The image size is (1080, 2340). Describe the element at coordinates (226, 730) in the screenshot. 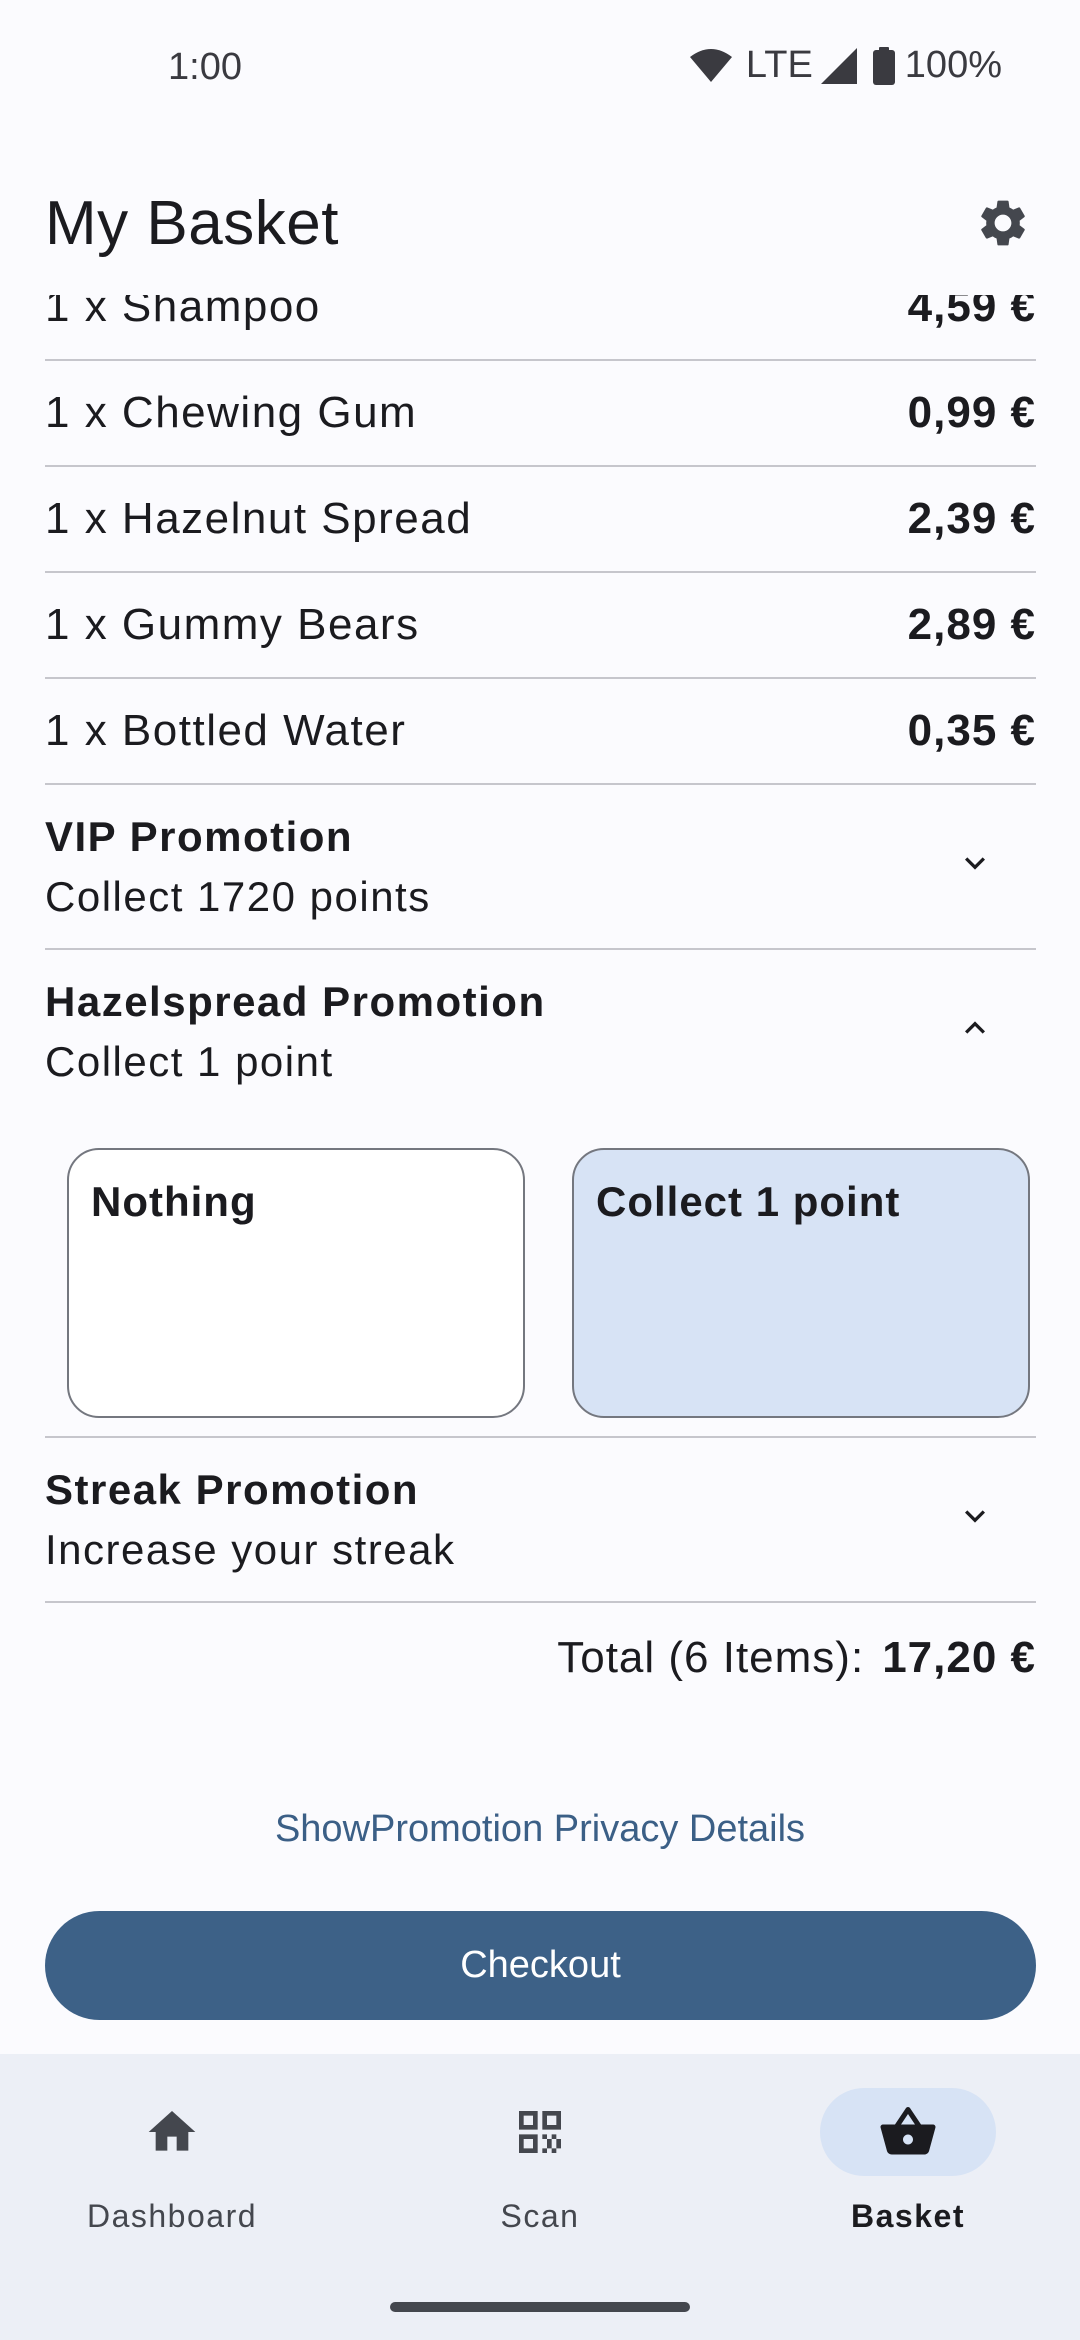

I see `item-name: 1 x Bottled Water` at that location.